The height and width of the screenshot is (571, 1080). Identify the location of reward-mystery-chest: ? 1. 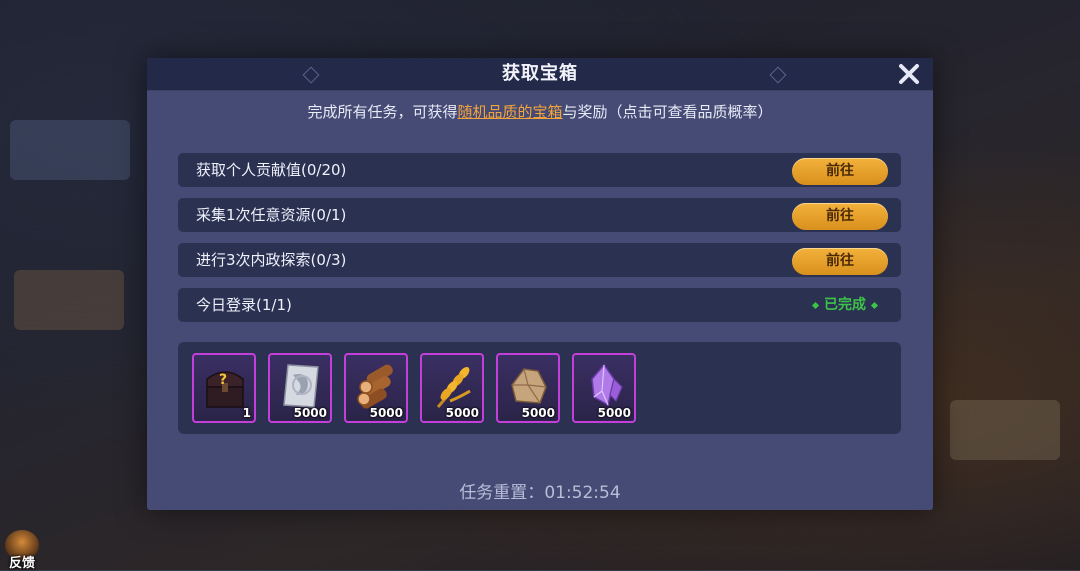
(224, 388).